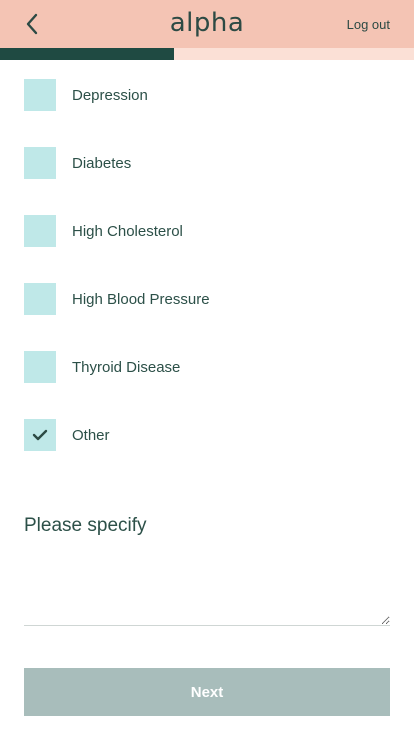 The height and width of the screenshot is (736, 414). I want to click on condition-option-high-blood-pressure: High Blood Pressure, so click(207, 299).